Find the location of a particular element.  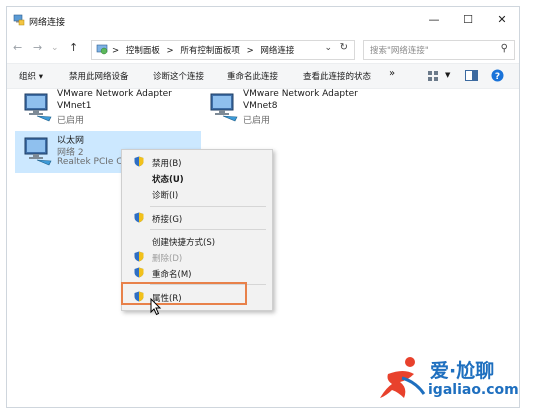

breadcrumb-network-connections: 网络连接 is located at coordinates (277, 51).